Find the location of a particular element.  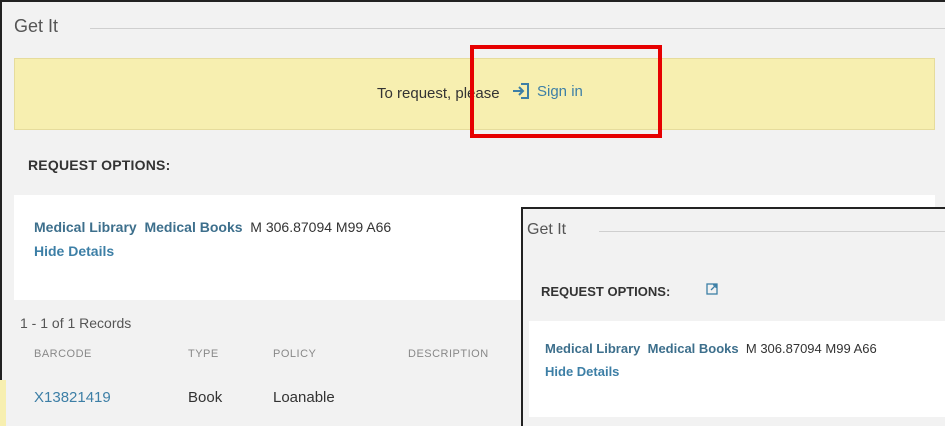

inset-hide-details-link: Hide Details is located at coordinates (582, 371).